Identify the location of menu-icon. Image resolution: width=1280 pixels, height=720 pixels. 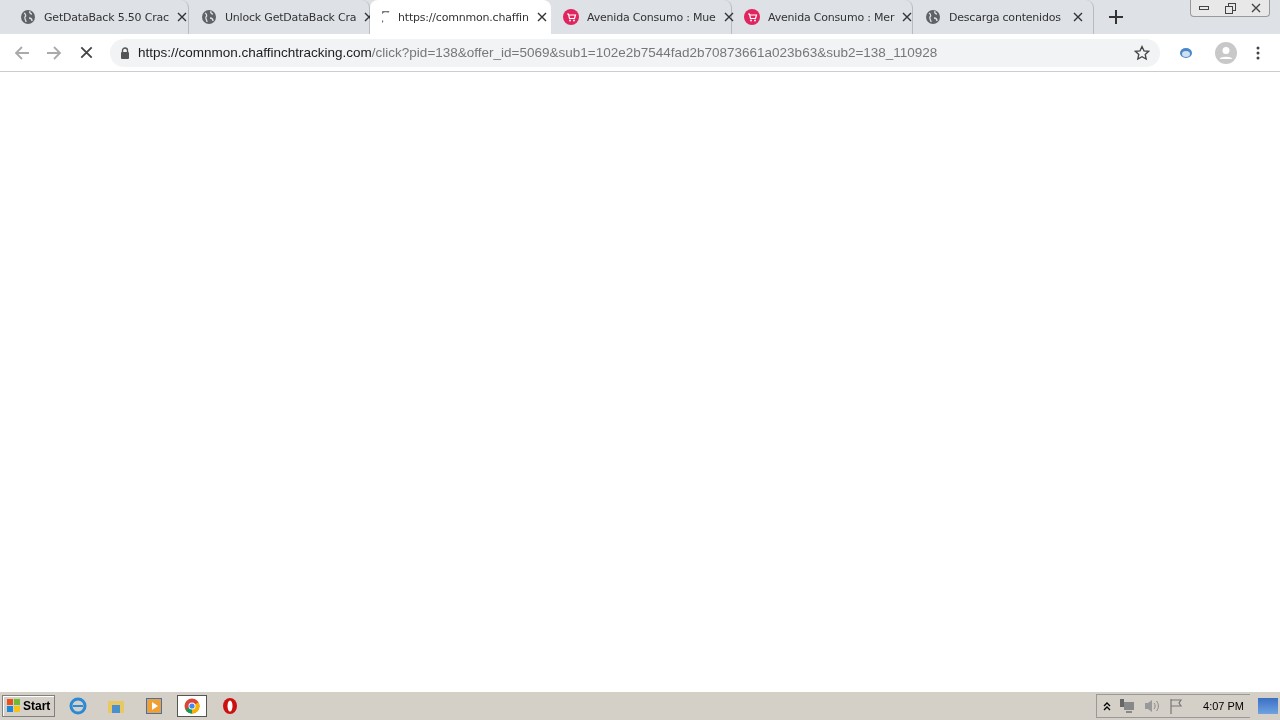
(1258, 52).